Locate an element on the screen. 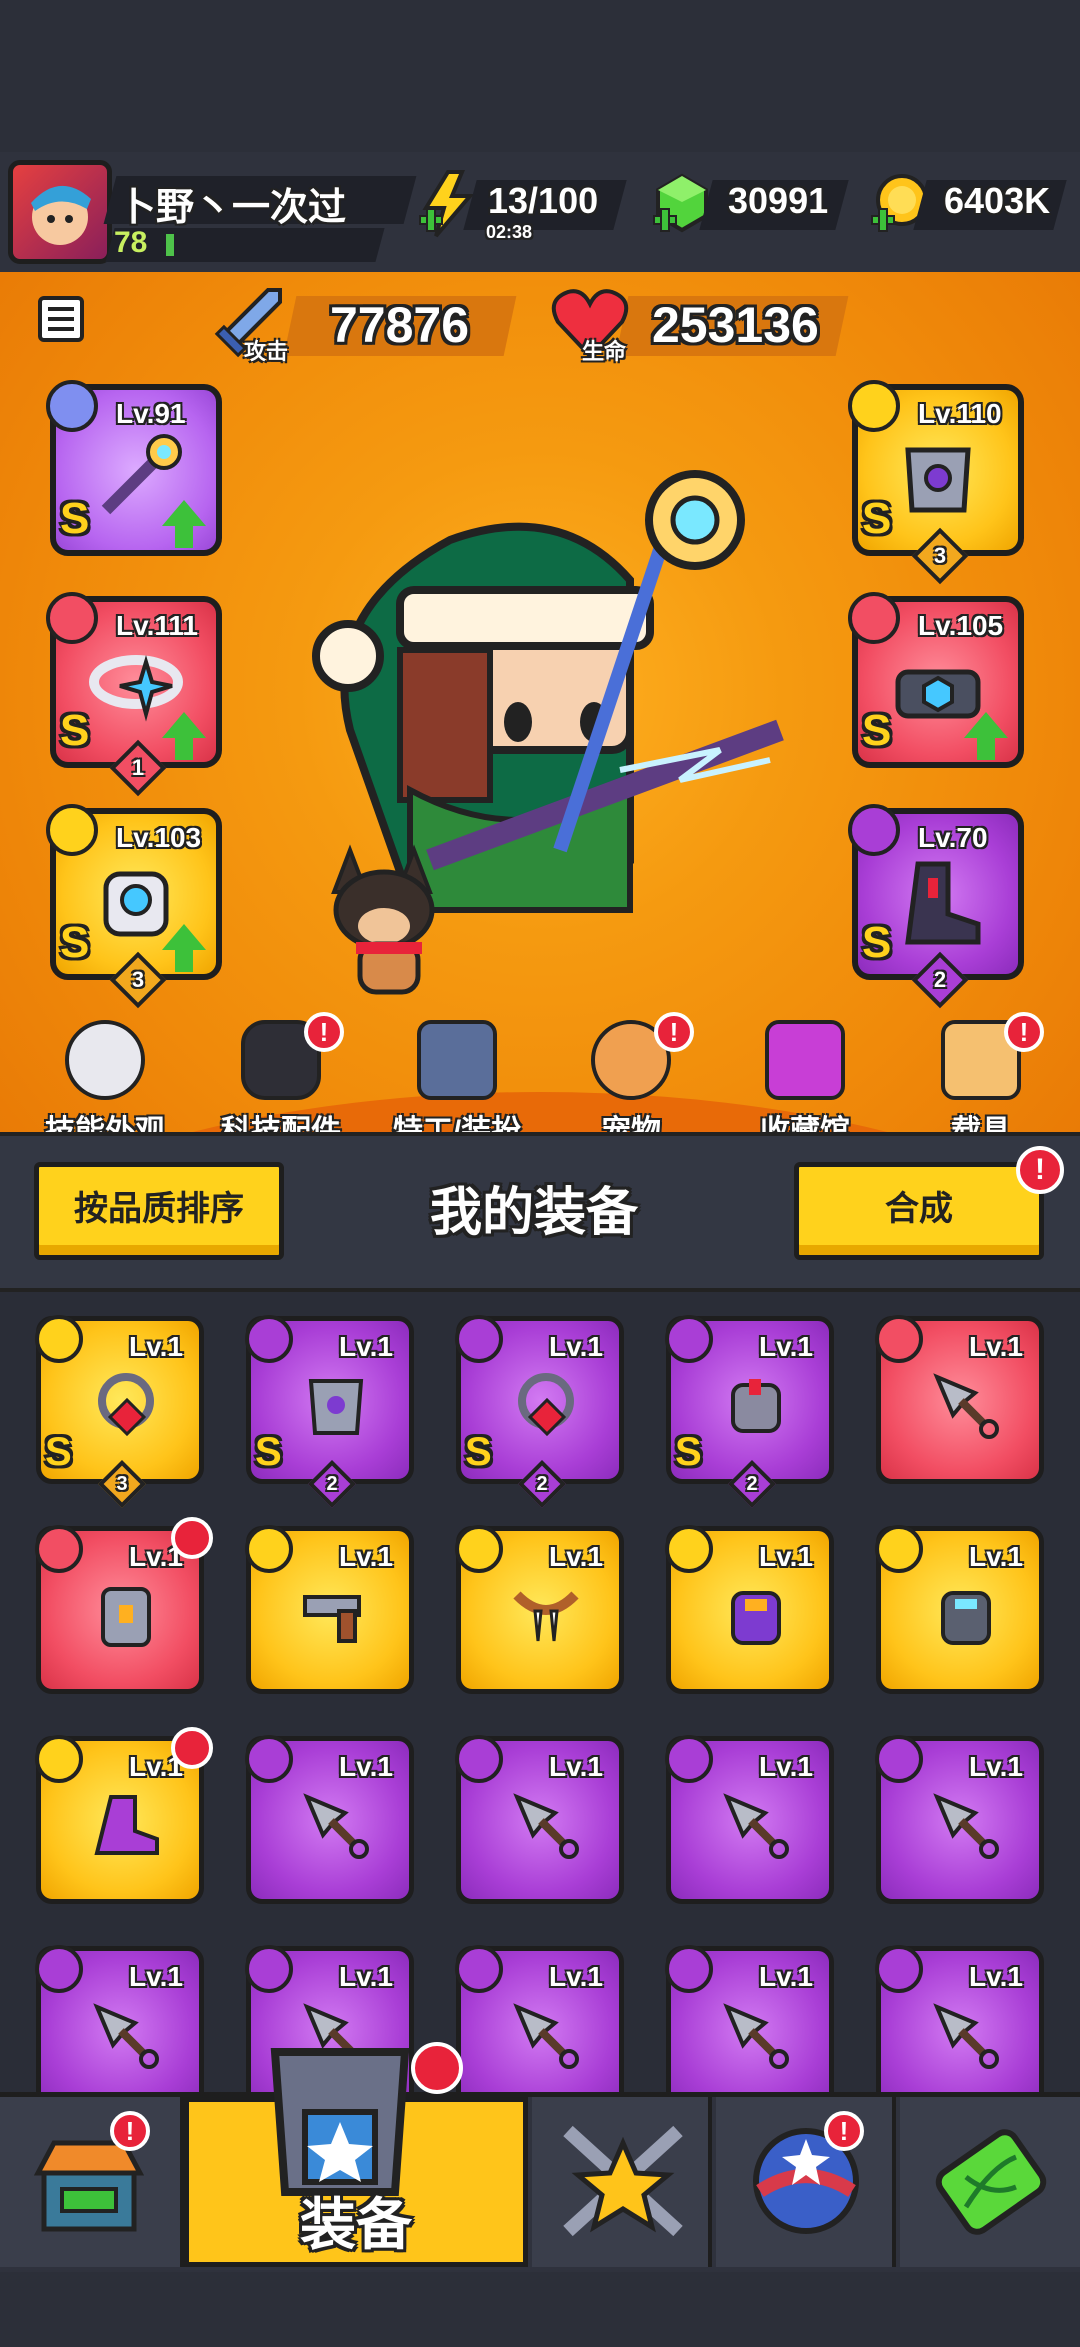 The width and height of the screenshot is (1080, 2347). attack-label: 攻击 is located at coordinates (266, 351).